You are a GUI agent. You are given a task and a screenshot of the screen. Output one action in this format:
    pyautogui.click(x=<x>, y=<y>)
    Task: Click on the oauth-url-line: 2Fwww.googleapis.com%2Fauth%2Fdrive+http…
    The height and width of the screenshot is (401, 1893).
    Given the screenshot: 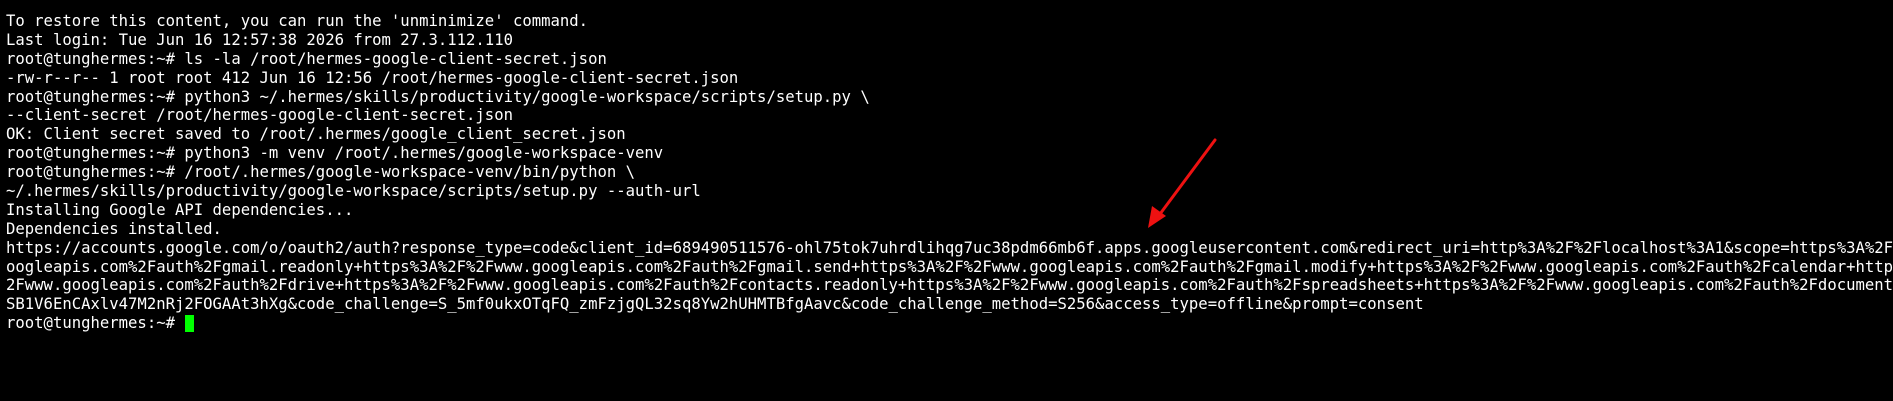 What is the action you would take?
    pyautogui.click(x=949, y=285)
    